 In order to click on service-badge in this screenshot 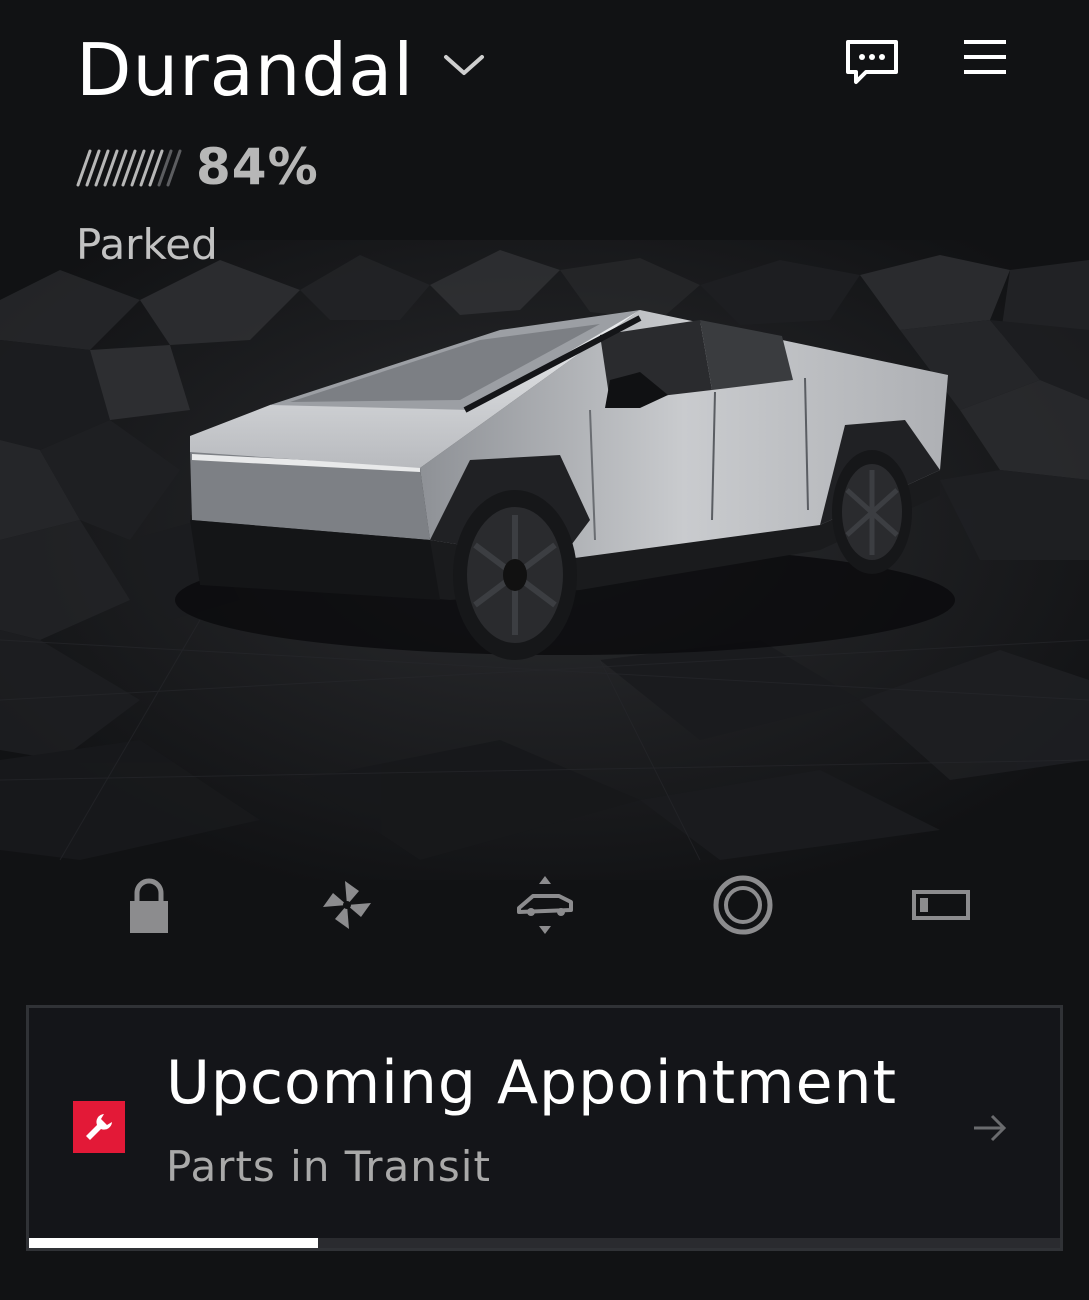, I will do `click(99, 1127)`.